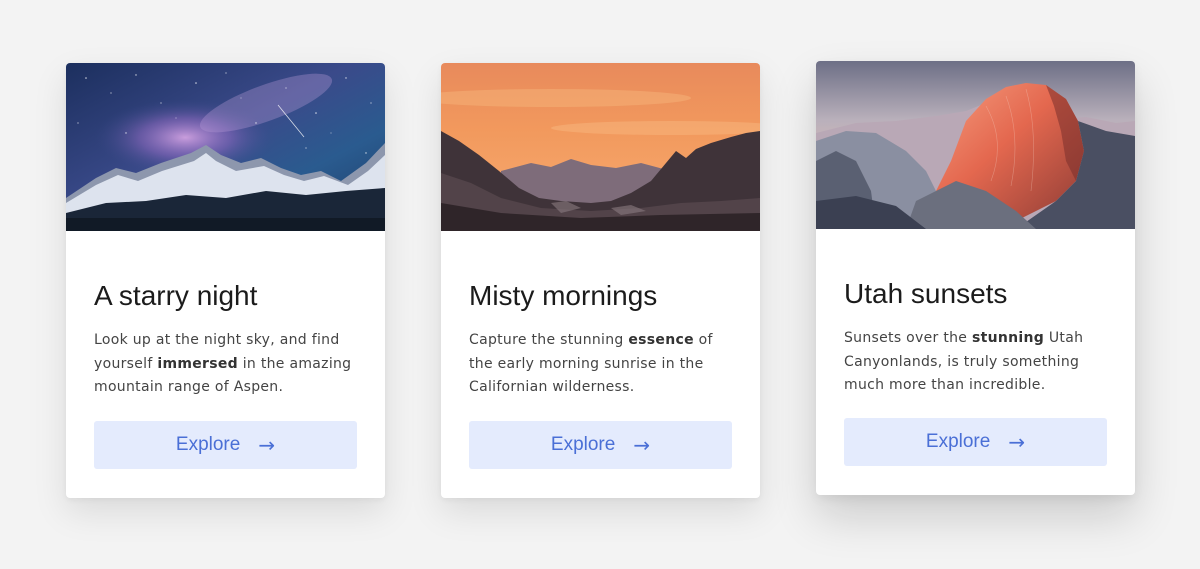 Image resolution: width=1200 pixels, height=569 pixels. I want to click on emphasis-text: immersed, so click(197, 363).